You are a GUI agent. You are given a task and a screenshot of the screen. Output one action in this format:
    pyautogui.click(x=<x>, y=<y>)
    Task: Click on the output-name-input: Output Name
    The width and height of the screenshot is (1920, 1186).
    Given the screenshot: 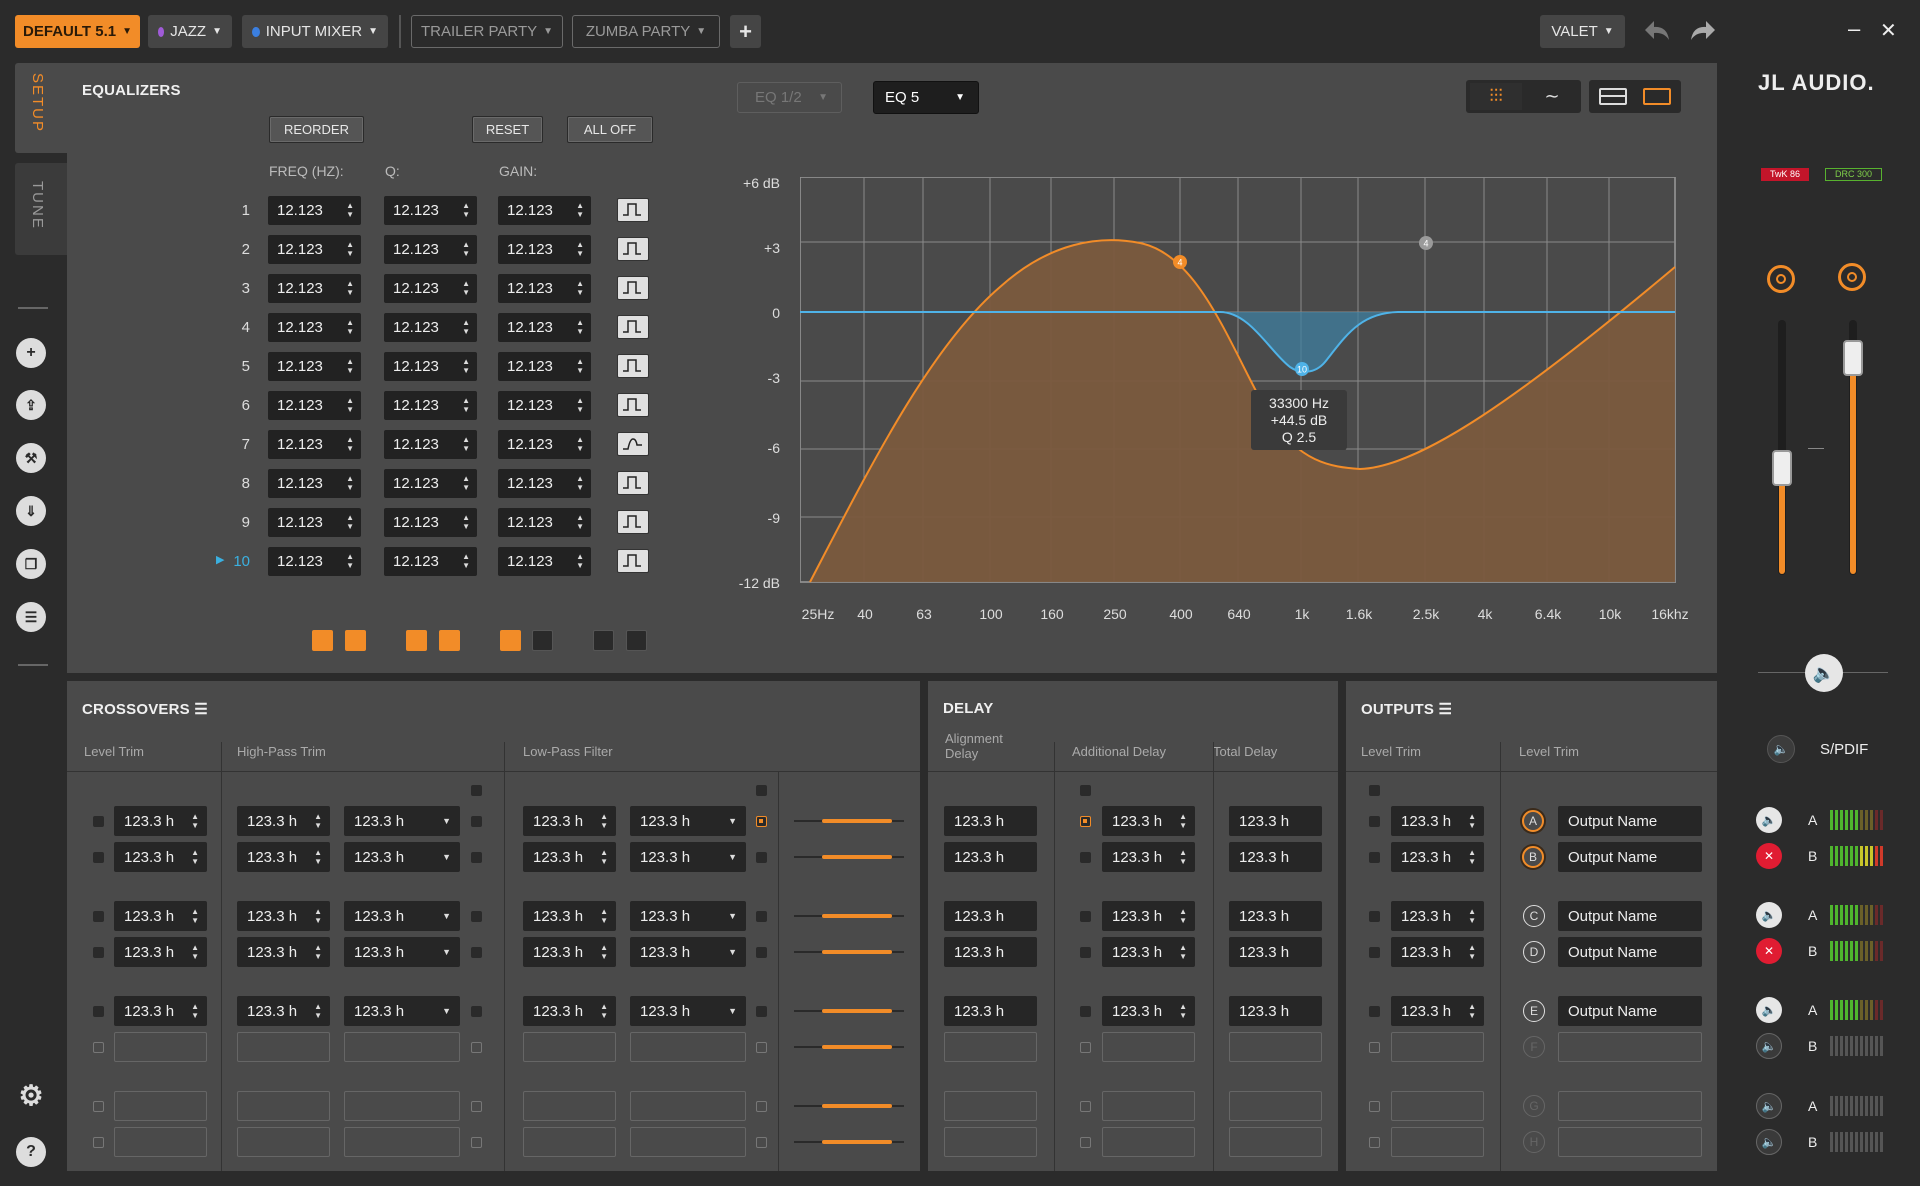 What is the action you would take?
    pyautogui.click(x=1630, y=952)
    